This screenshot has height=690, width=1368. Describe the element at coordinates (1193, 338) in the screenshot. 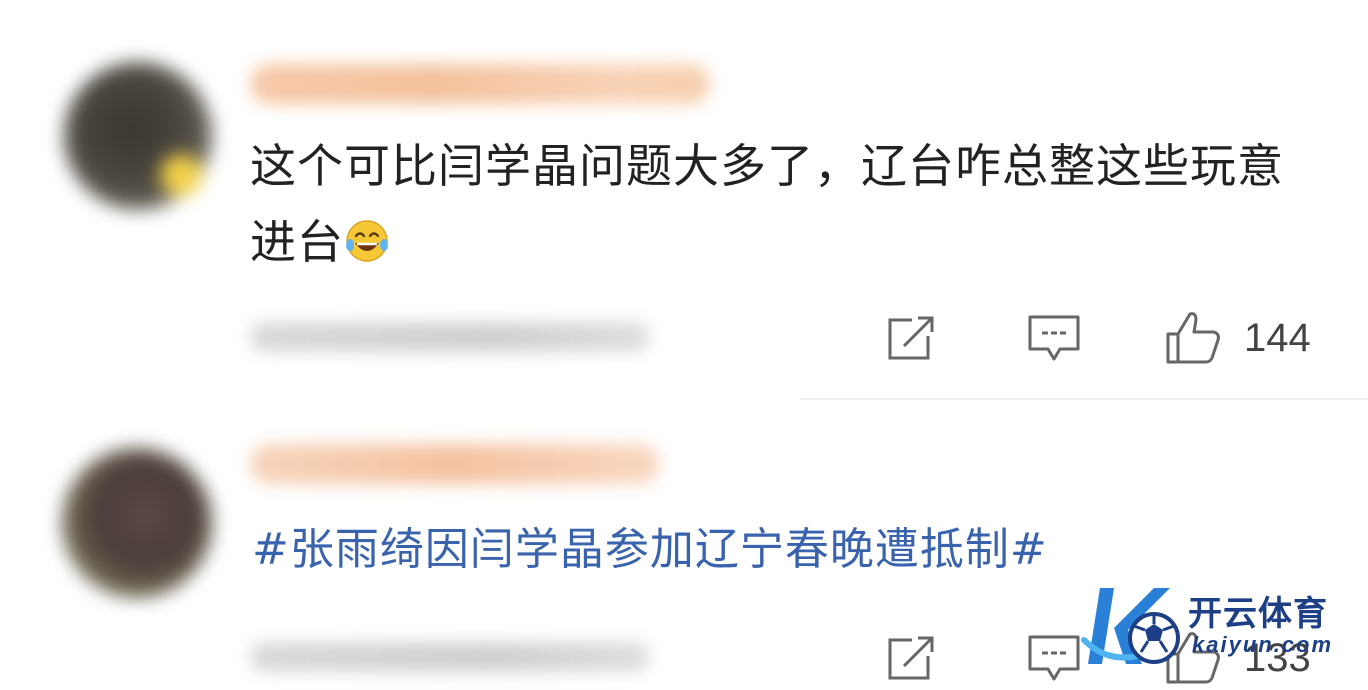

I see `thumbs-up-icon` at that location.